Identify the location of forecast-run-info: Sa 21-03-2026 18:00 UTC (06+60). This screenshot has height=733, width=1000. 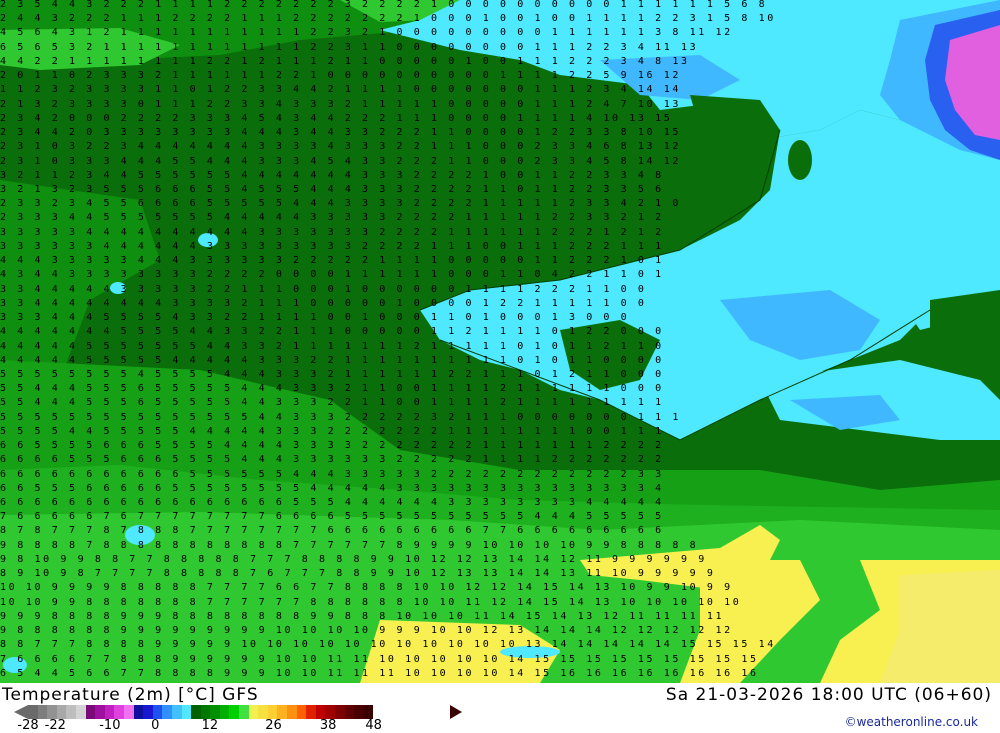
(828, 695).